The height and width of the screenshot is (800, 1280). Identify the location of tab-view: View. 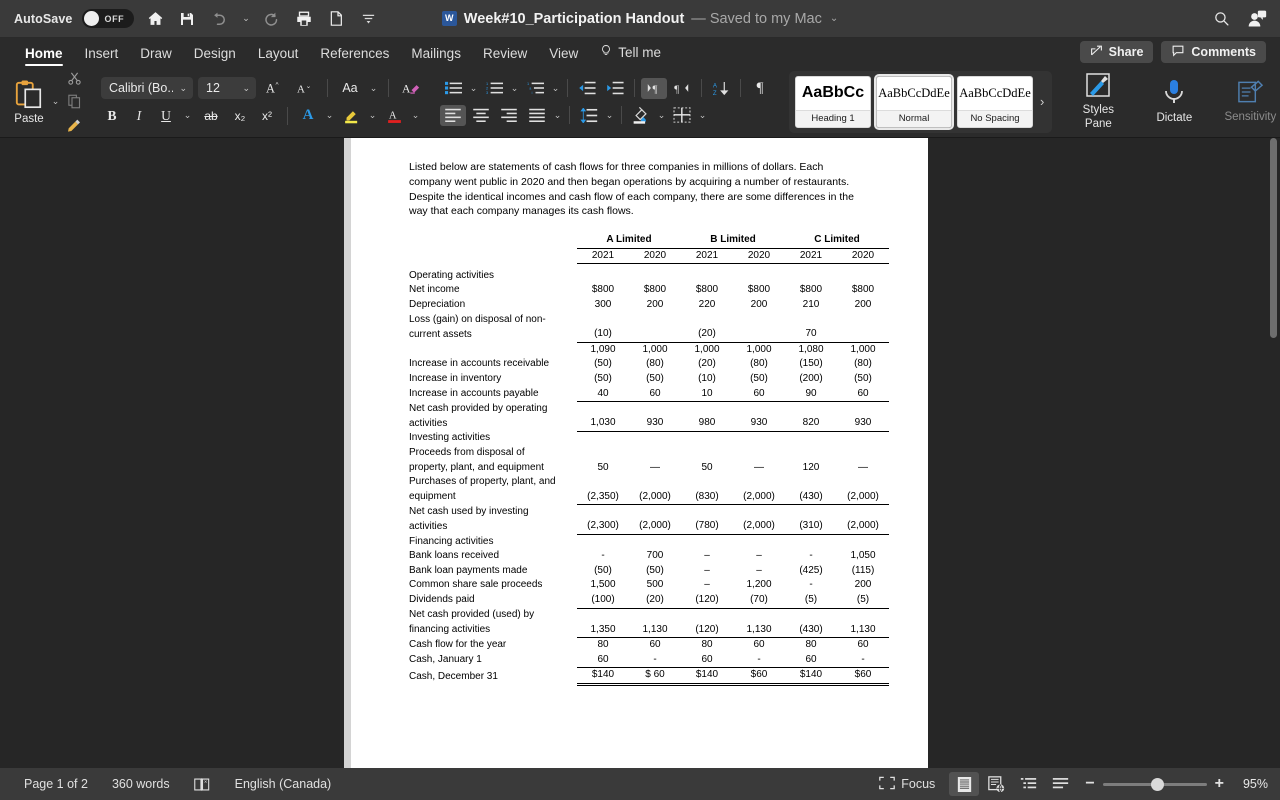
(563, 56).